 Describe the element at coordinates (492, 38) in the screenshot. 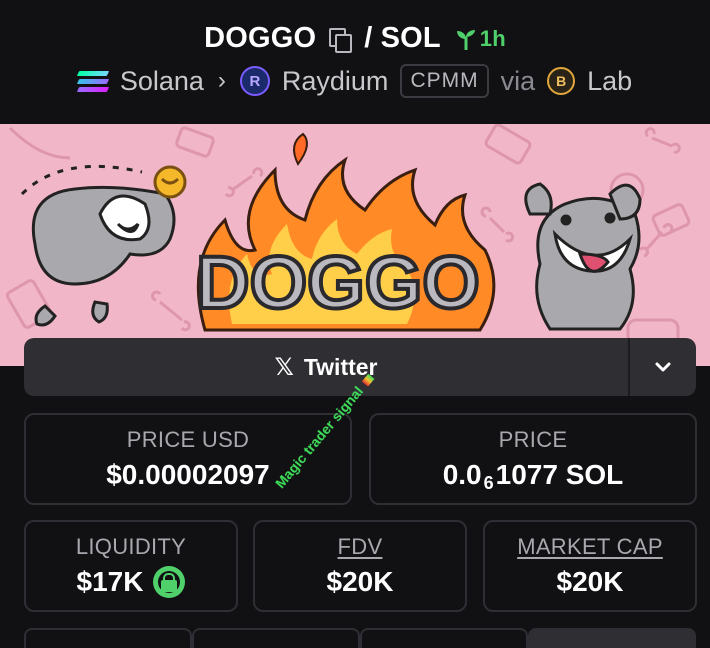

I see `pair-age-text: 1h` at that location.